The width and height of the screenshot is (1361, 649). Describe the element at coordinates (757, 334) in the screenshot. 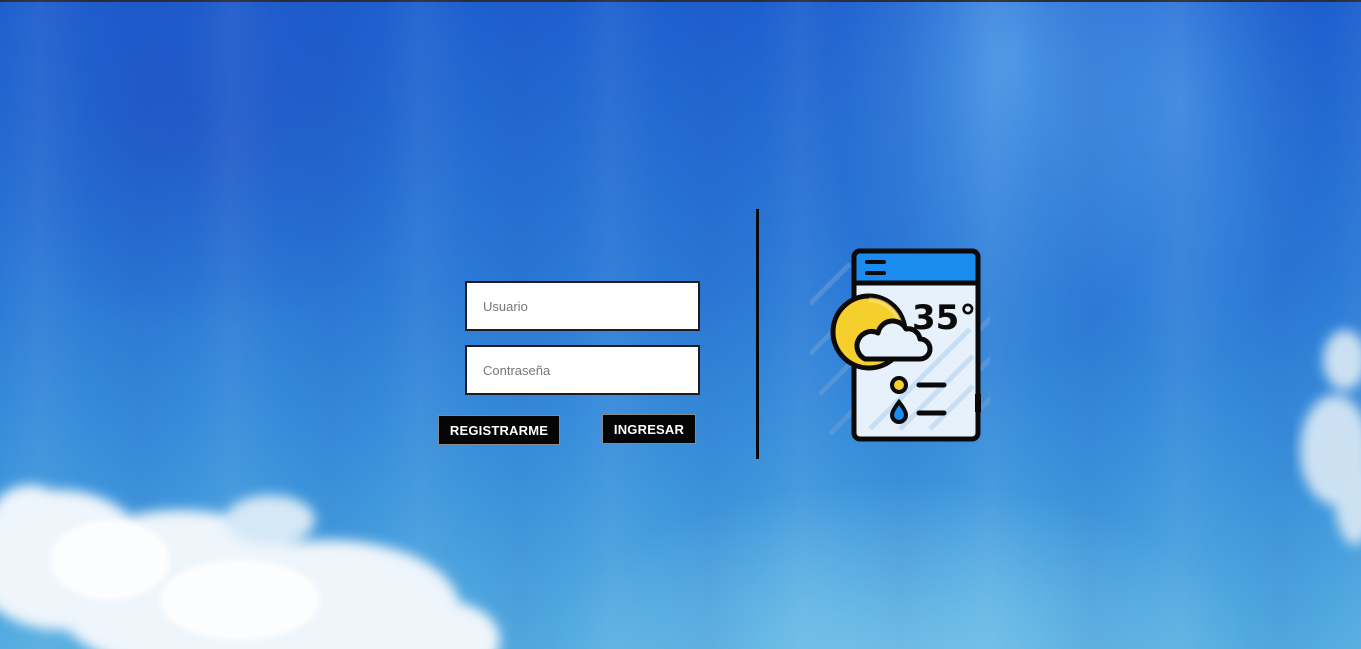

I see `vertical-divider` at that location.